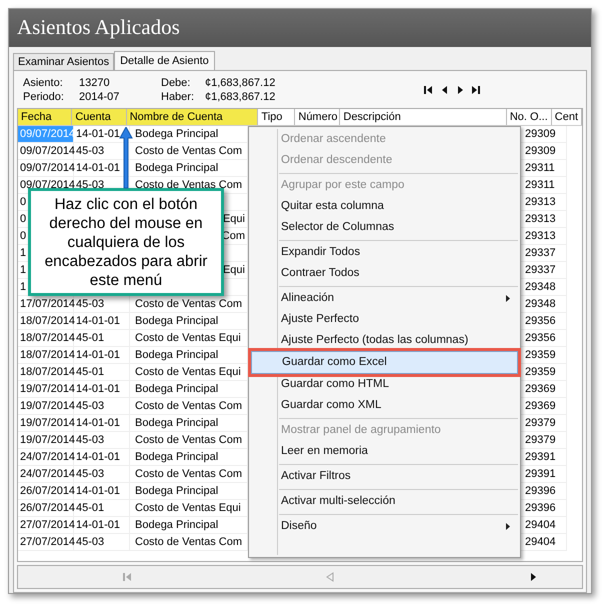  I want to click on menu-item: Guardar como HTML, so click(384, 384).